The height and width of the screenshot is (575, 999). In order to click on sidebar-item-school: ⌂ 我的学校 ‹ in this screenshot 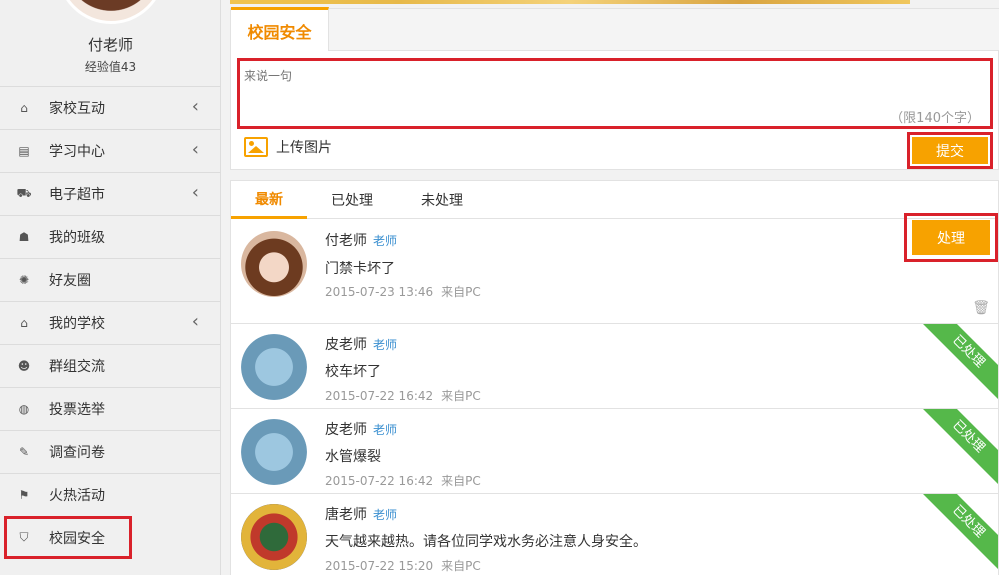, I will do `click(110, 322)`.